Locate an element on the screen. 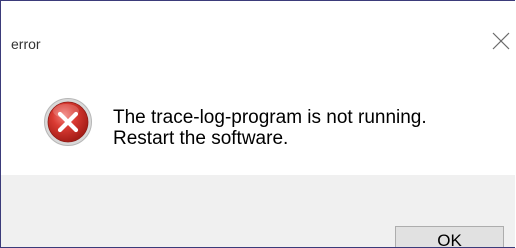 Image resolution: width=516 pixels, height=248 pixels. message-line-2: Restart the software. is located at coordinates (201, 138).